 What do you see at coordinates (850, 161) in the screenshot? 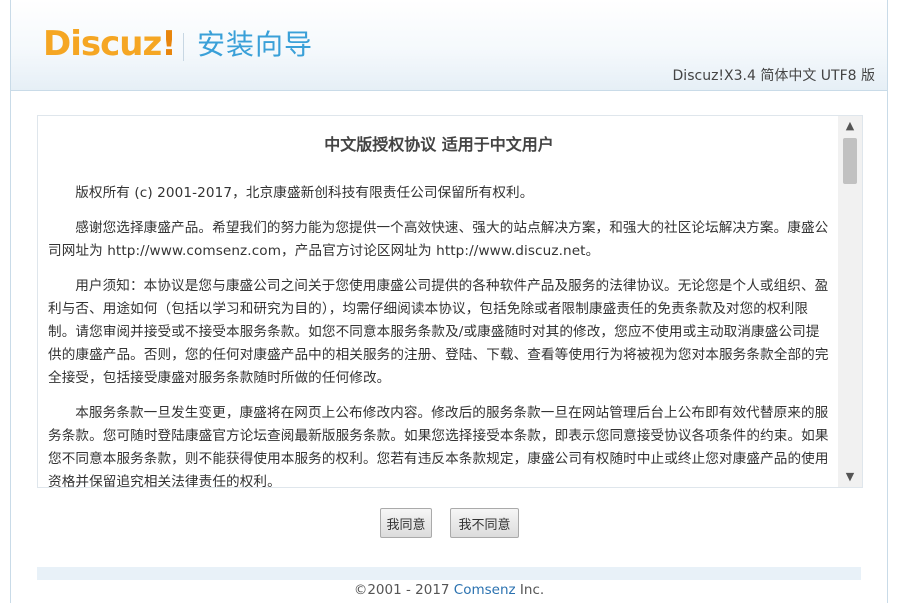
I see `scroll-thumb` at bounding box center [850, 161].